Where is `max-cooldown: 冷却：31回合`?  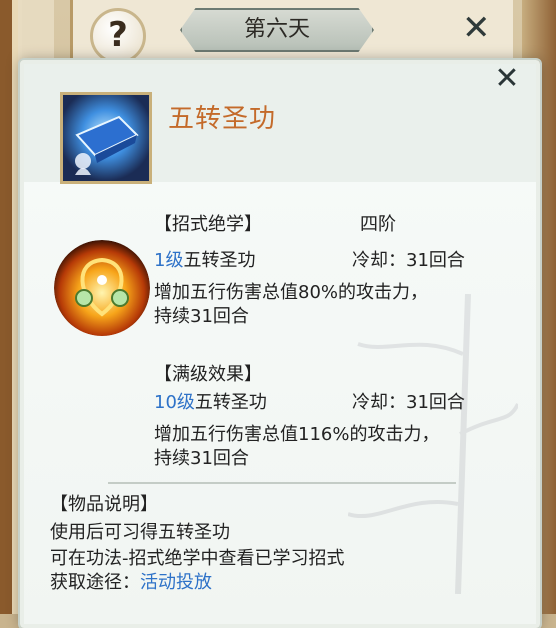 max-cooldown: 冷却：31回合 is located at coordinates (408, 402).